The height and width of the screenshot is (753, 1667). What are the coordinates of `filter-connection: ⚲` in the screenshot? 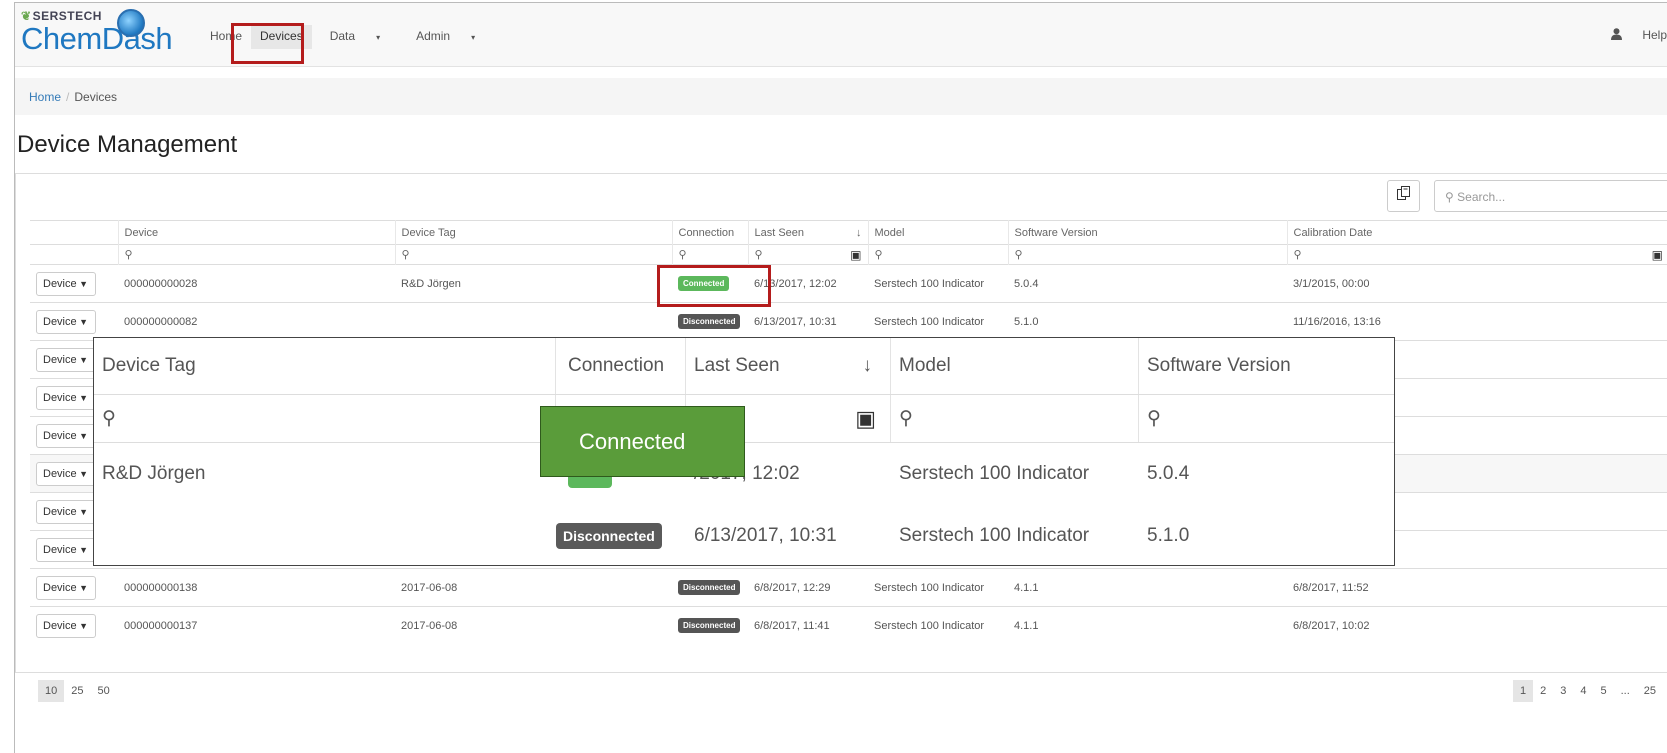 It's located at (710, 254).